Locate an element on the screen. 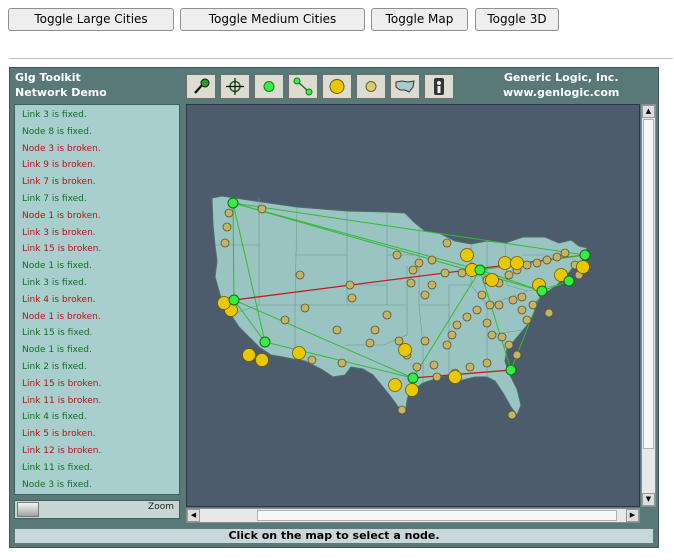  vertical-scrollbar: ▲ ▼ is located at coordinates (648, 305).